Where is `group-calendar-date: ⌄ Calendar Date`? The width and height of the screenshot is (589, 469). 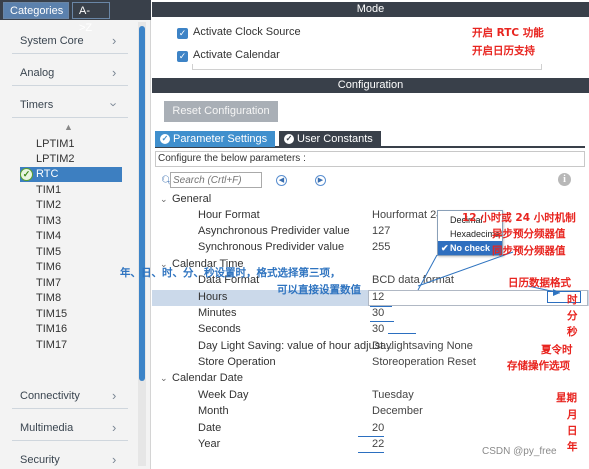
group-calendar-date: ⌄ Calendar Date is located at coordinates (201, 380).